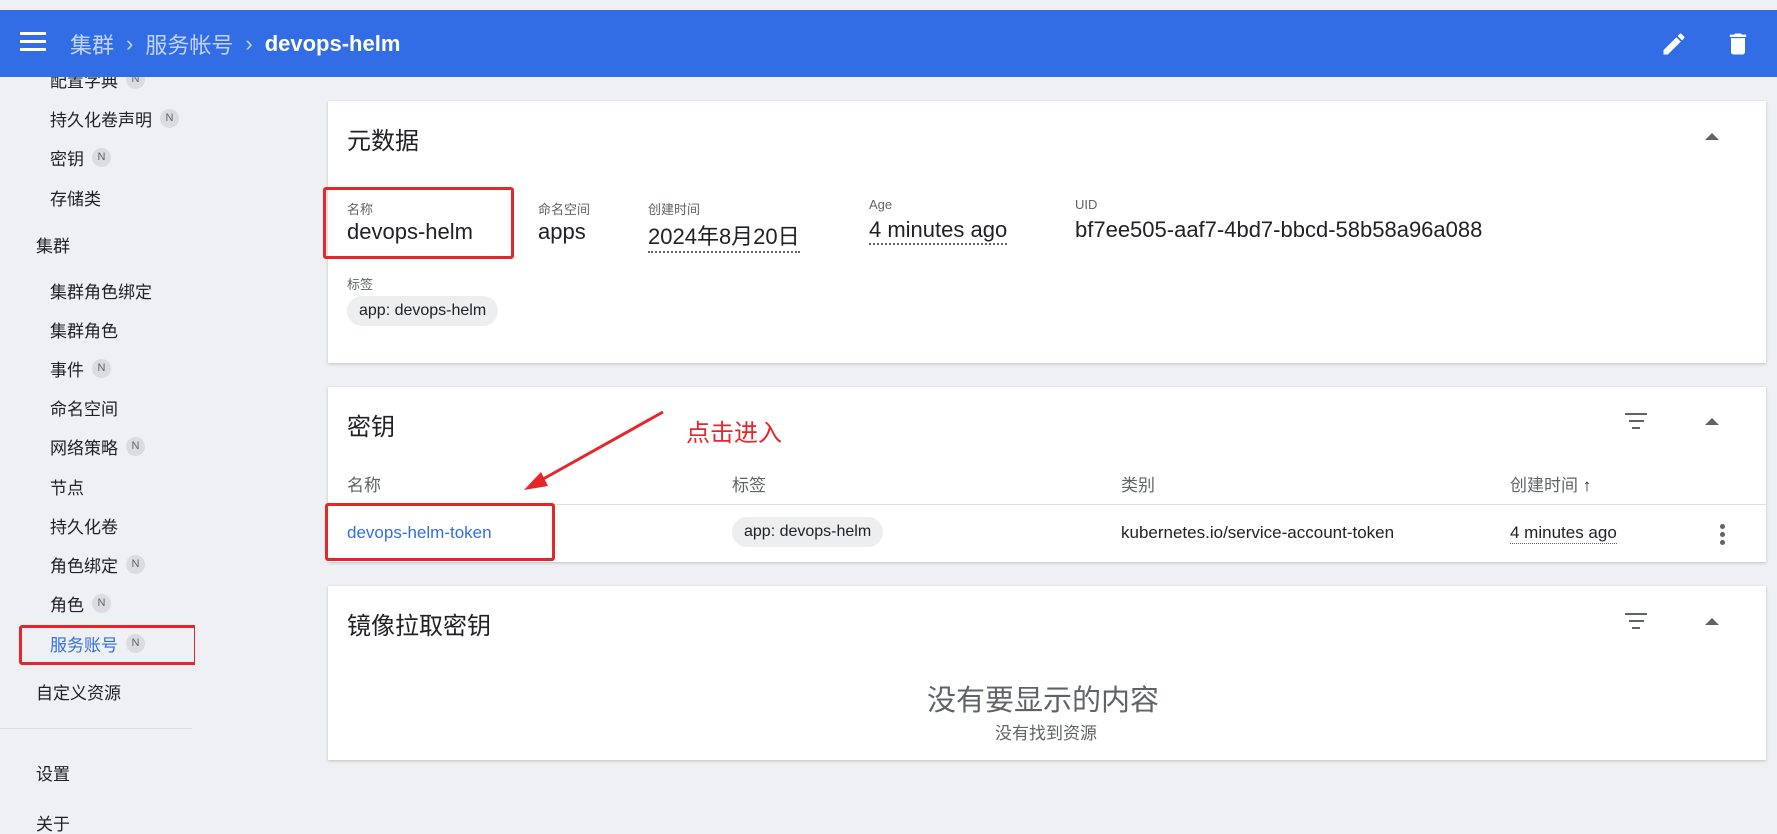 The height and width of the screenshot is (834, 1777). I want to click on collapse-icon, so click(1712, 621).